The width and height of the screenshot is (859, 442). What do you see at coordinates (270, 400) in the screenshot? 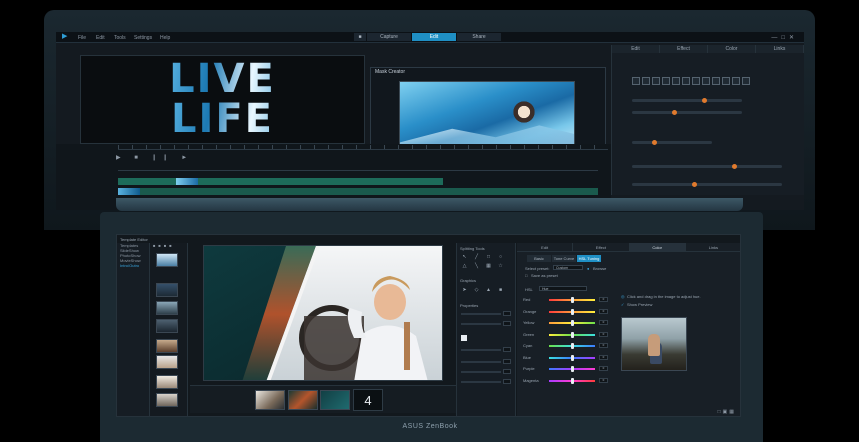
I see `strip-thumb-child` at bounding box center [270, 400].